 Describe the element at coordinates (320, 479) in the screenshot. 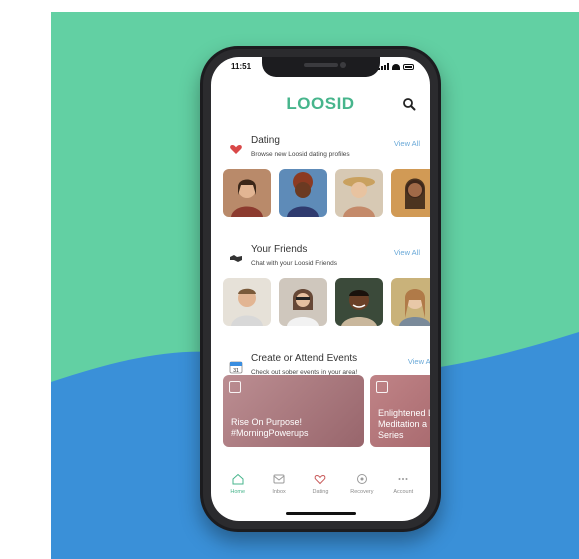

I see `heart-outline-icon` at that location.